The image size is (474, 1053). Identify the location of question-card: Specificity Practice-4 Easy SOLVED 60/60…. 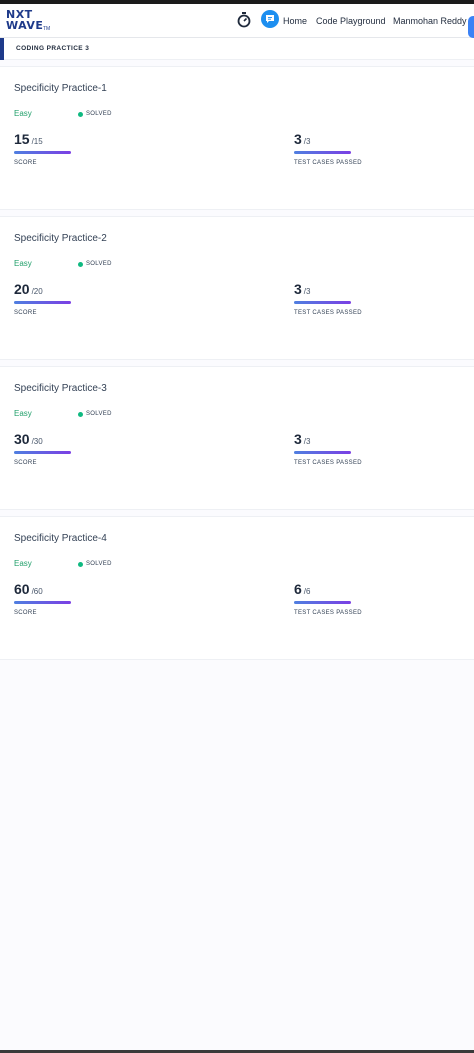
(237, 588).